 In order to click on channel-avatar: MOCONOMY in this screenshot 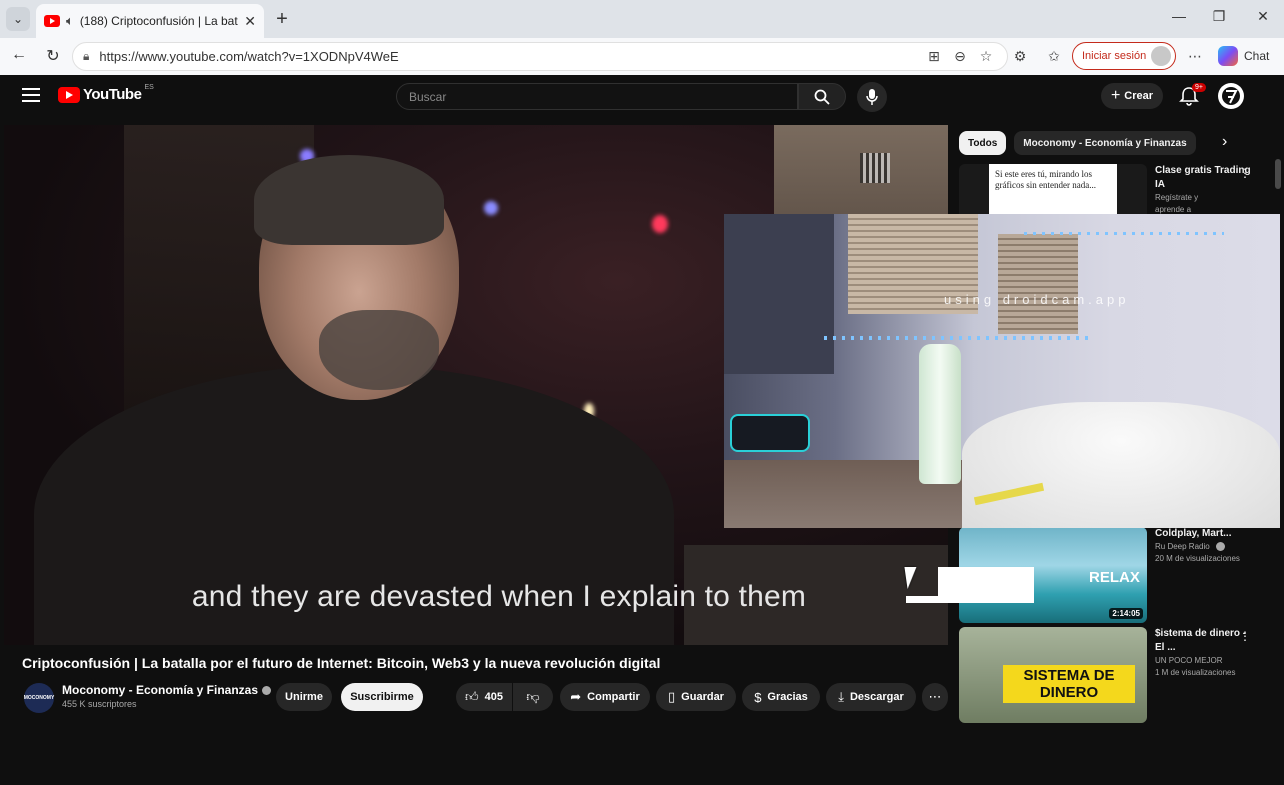, I will do `click(39, 698)`.